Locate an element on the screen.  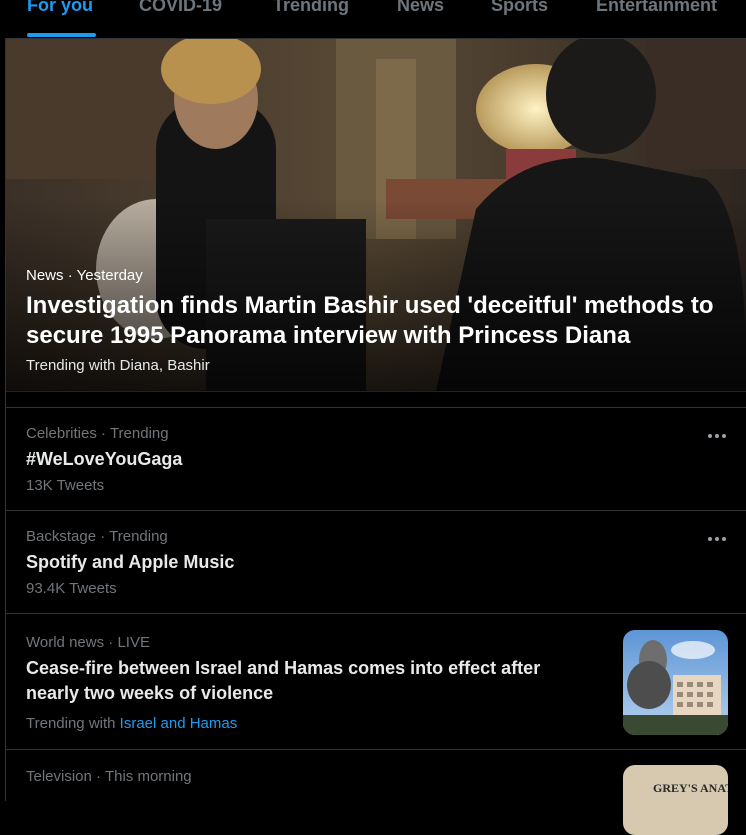
trend-category: Celebrities is located at coordinates (61, 433).